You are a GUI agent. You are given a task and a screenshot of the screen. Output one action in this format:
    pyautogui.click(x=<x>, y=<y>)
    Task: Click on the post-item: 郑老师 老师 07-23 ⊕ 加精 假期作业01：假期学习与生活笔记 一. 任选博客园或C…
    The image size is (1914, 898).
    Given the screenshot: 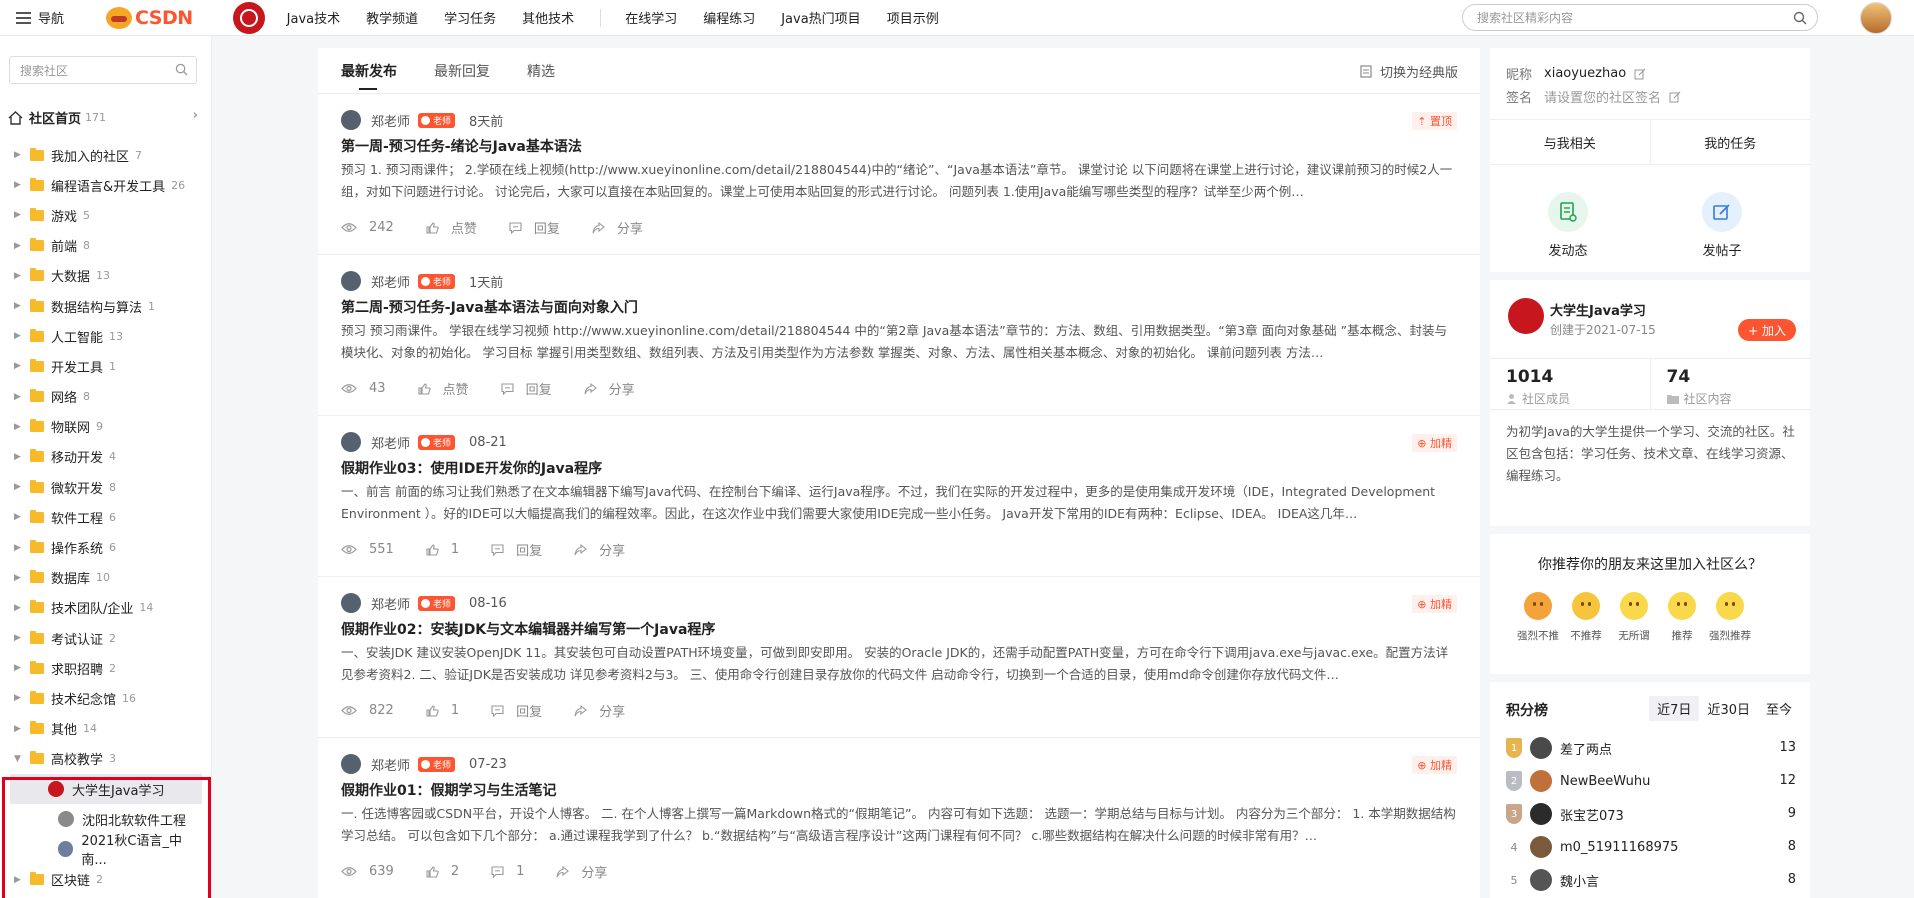 What is the action you would take?
    pyautogui.click(x=899, y=818)
    